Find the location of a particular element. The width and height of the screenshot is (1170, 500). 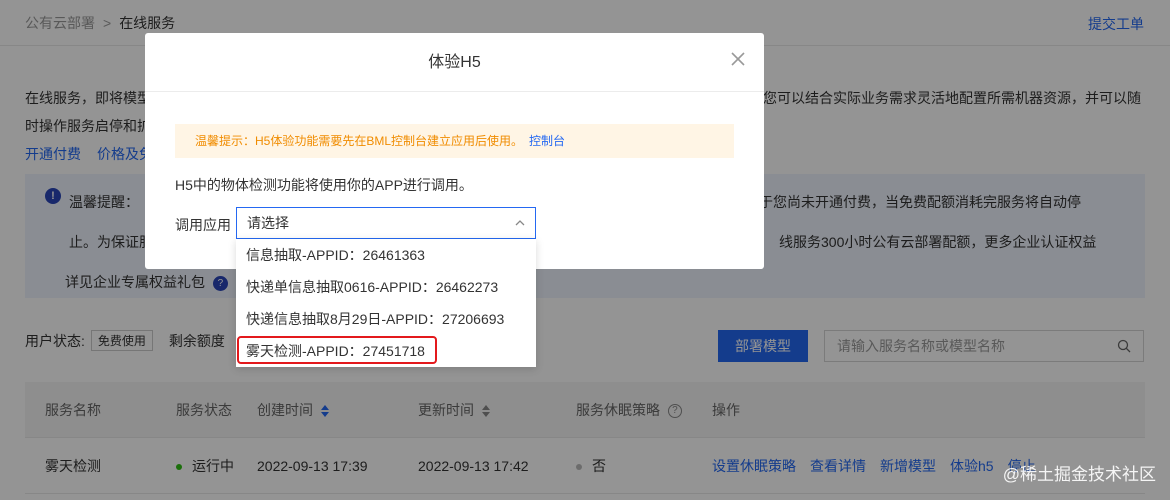

dropdown-option: 快递信息抽取8月29日-APPID：27206693 is located at coordinates (386, 319).